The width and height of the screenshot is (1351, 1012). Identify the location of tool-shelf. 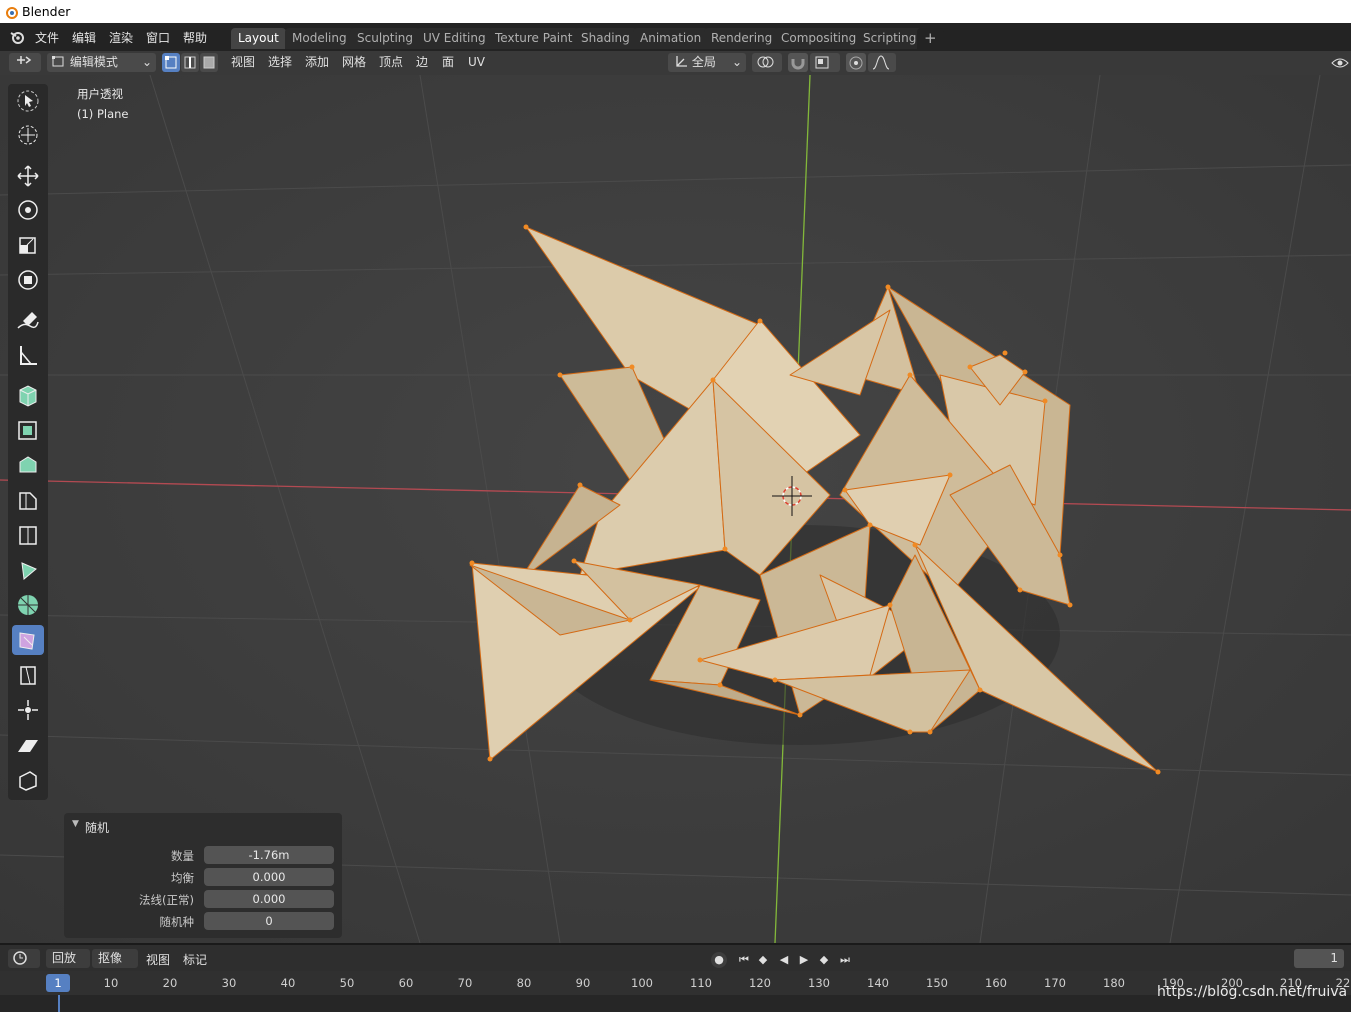
(28, 442).